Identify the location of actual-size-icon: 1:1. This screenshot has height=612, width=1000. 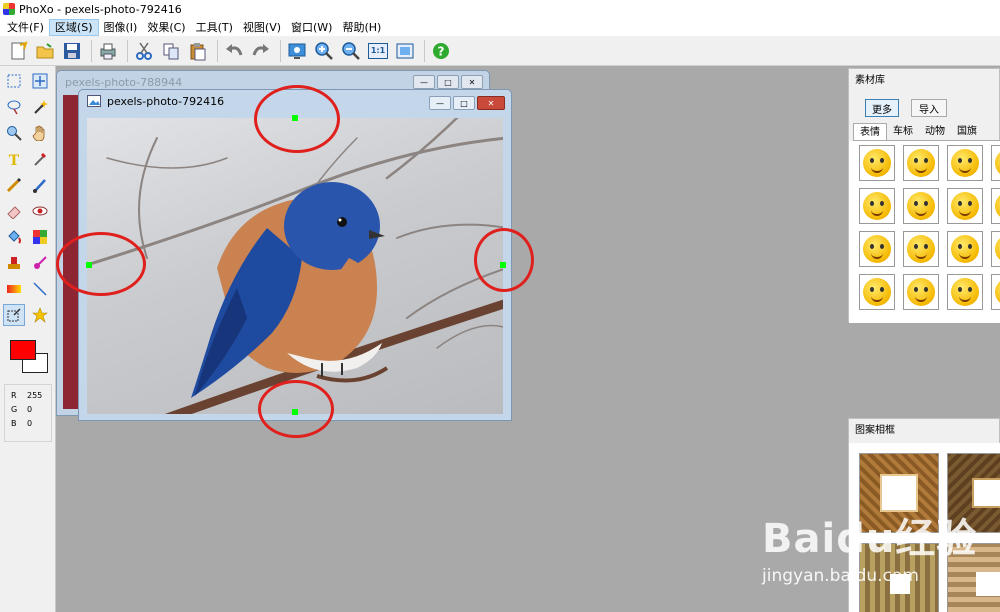
(378, 51).